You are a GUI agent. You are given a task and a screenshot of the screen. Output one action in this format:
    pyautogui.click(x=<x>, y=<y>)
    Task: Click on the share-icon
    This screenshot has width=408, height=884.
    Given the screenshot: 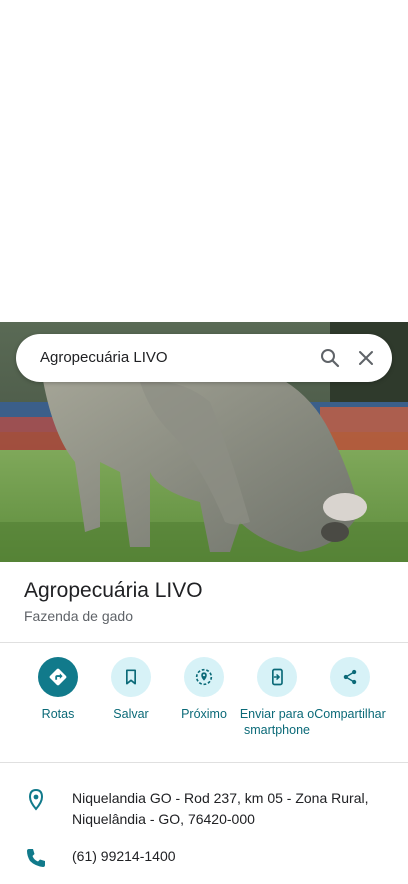 What is the action you would take?
    pyautogui.click(x=350, y=677)
    